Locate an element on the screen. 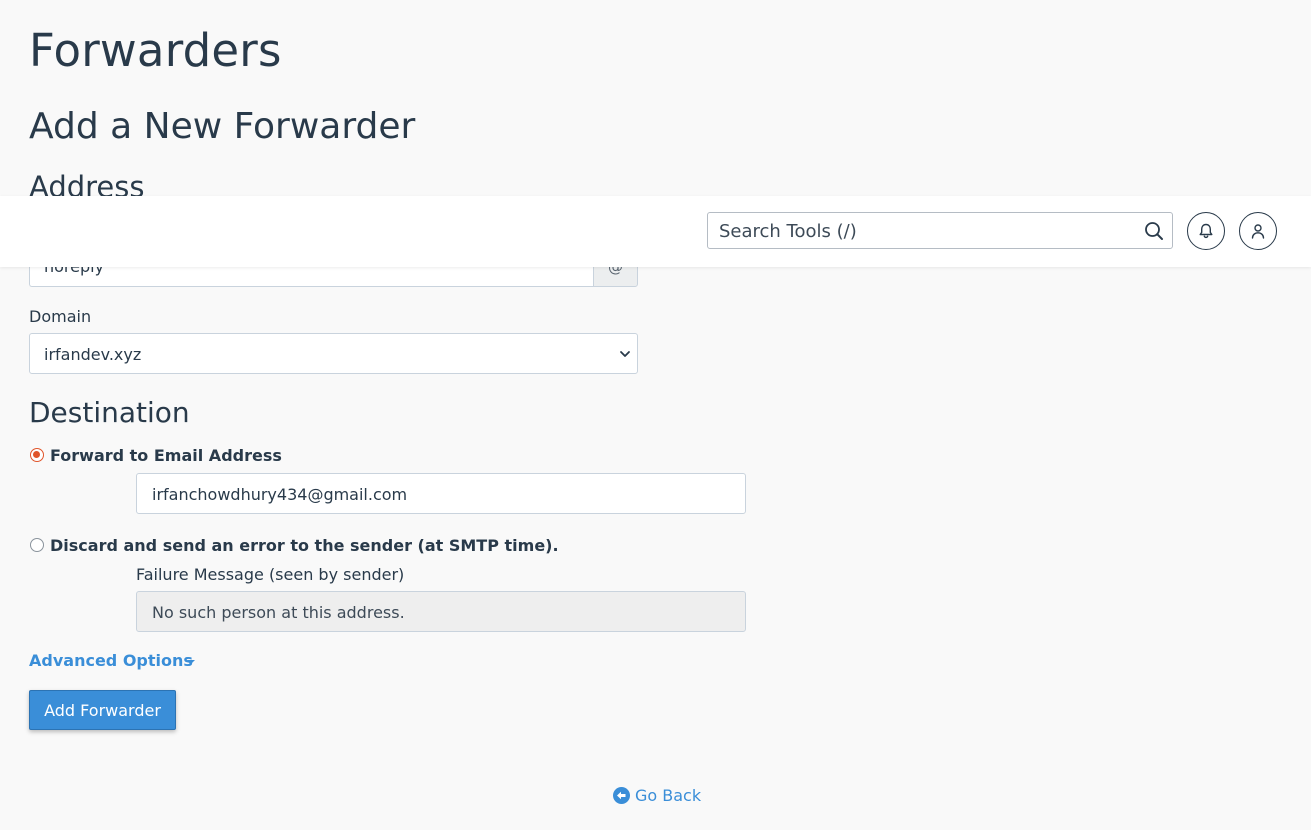  top-header-bar: Search Tools (/) is located at coordinates (655, 231).